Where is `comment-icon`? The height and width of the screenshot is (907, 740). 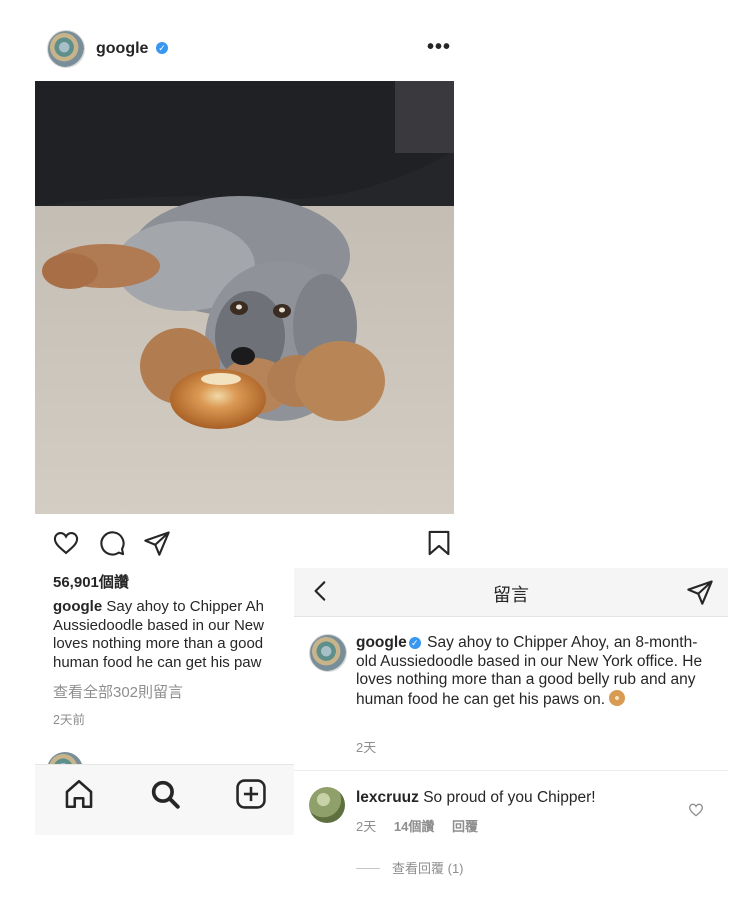
comment-icon is located at coordinates (112, 543).